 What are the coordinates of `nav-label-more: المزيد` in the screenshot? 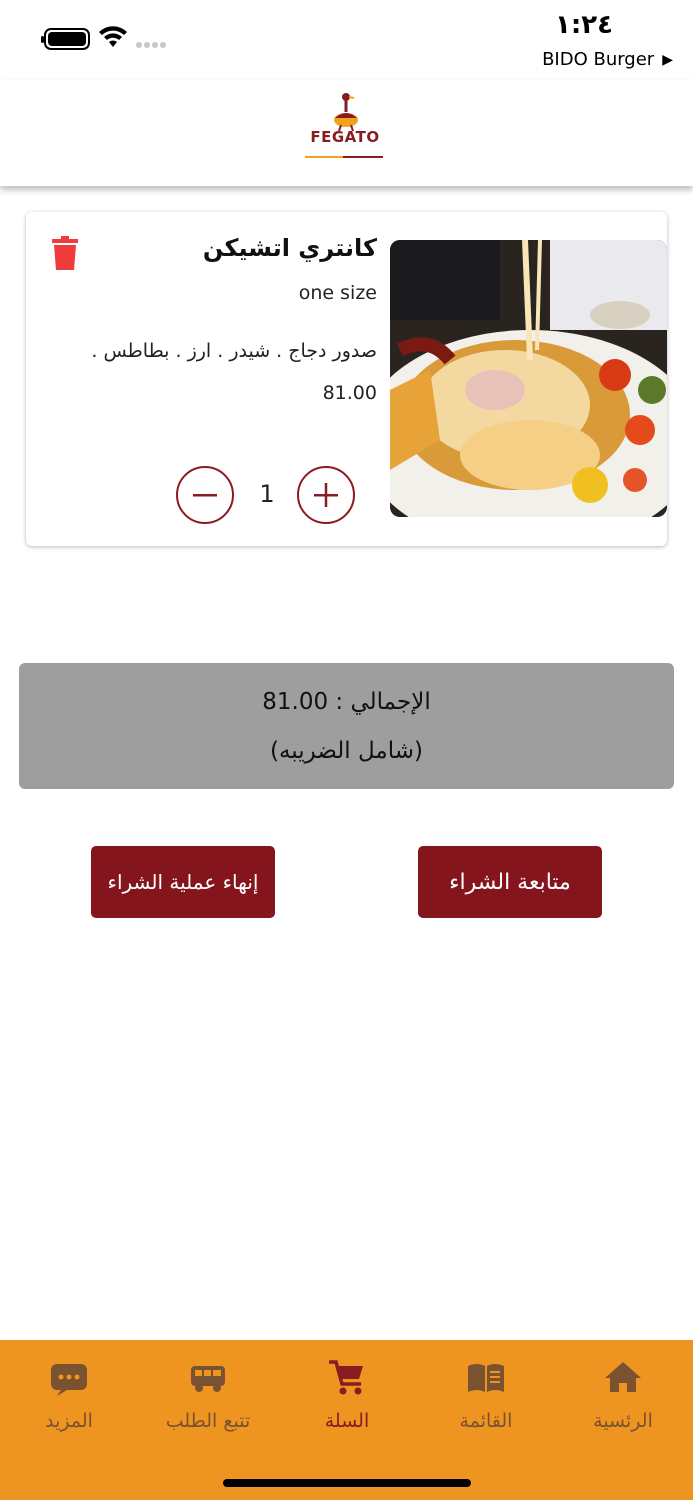 It's located at (69, 1421).